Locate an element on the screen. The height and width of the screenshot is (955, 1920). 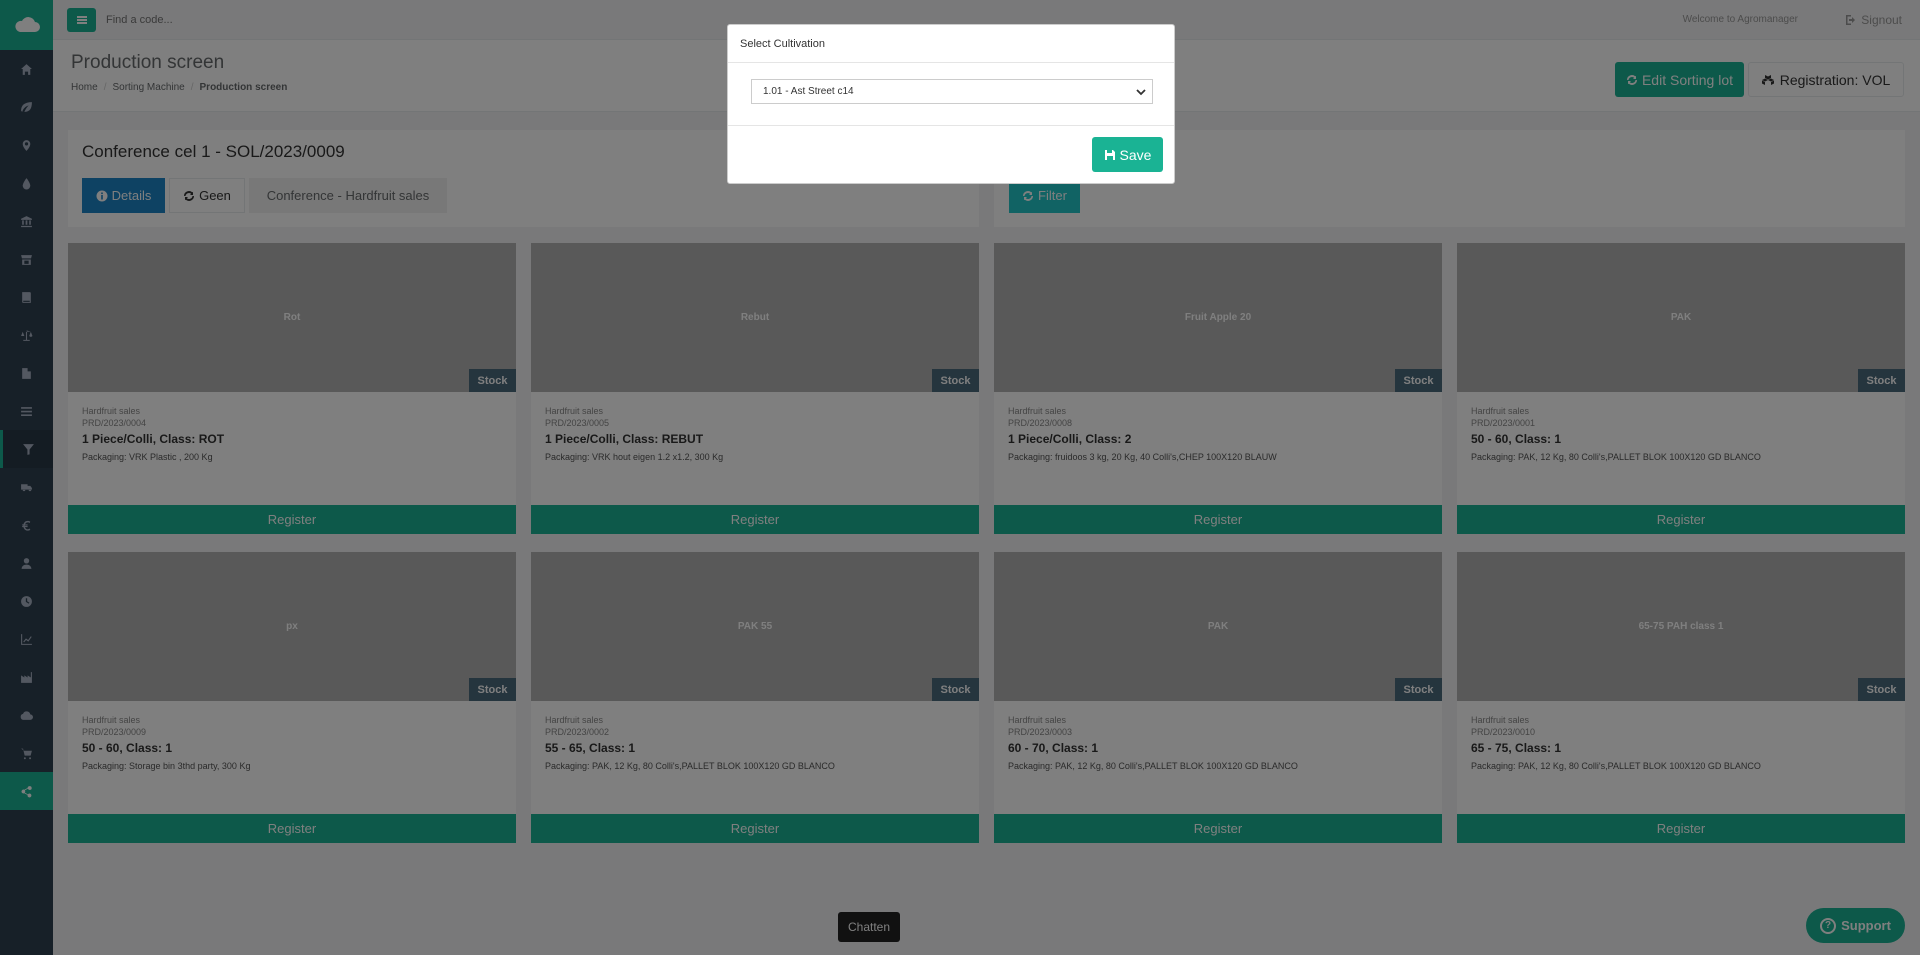
save-button: Save is located at coordinates (1127, 154).